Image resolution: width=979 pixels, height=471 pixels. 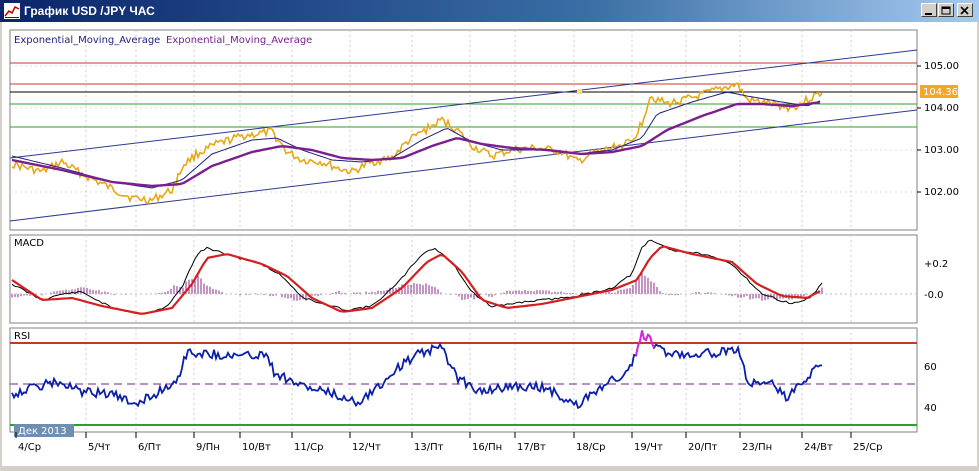 What do you see at coordinates (941, 192) in the screenshot?
I see `price-tick-label: 102.00` at bounding box center [941, 192].